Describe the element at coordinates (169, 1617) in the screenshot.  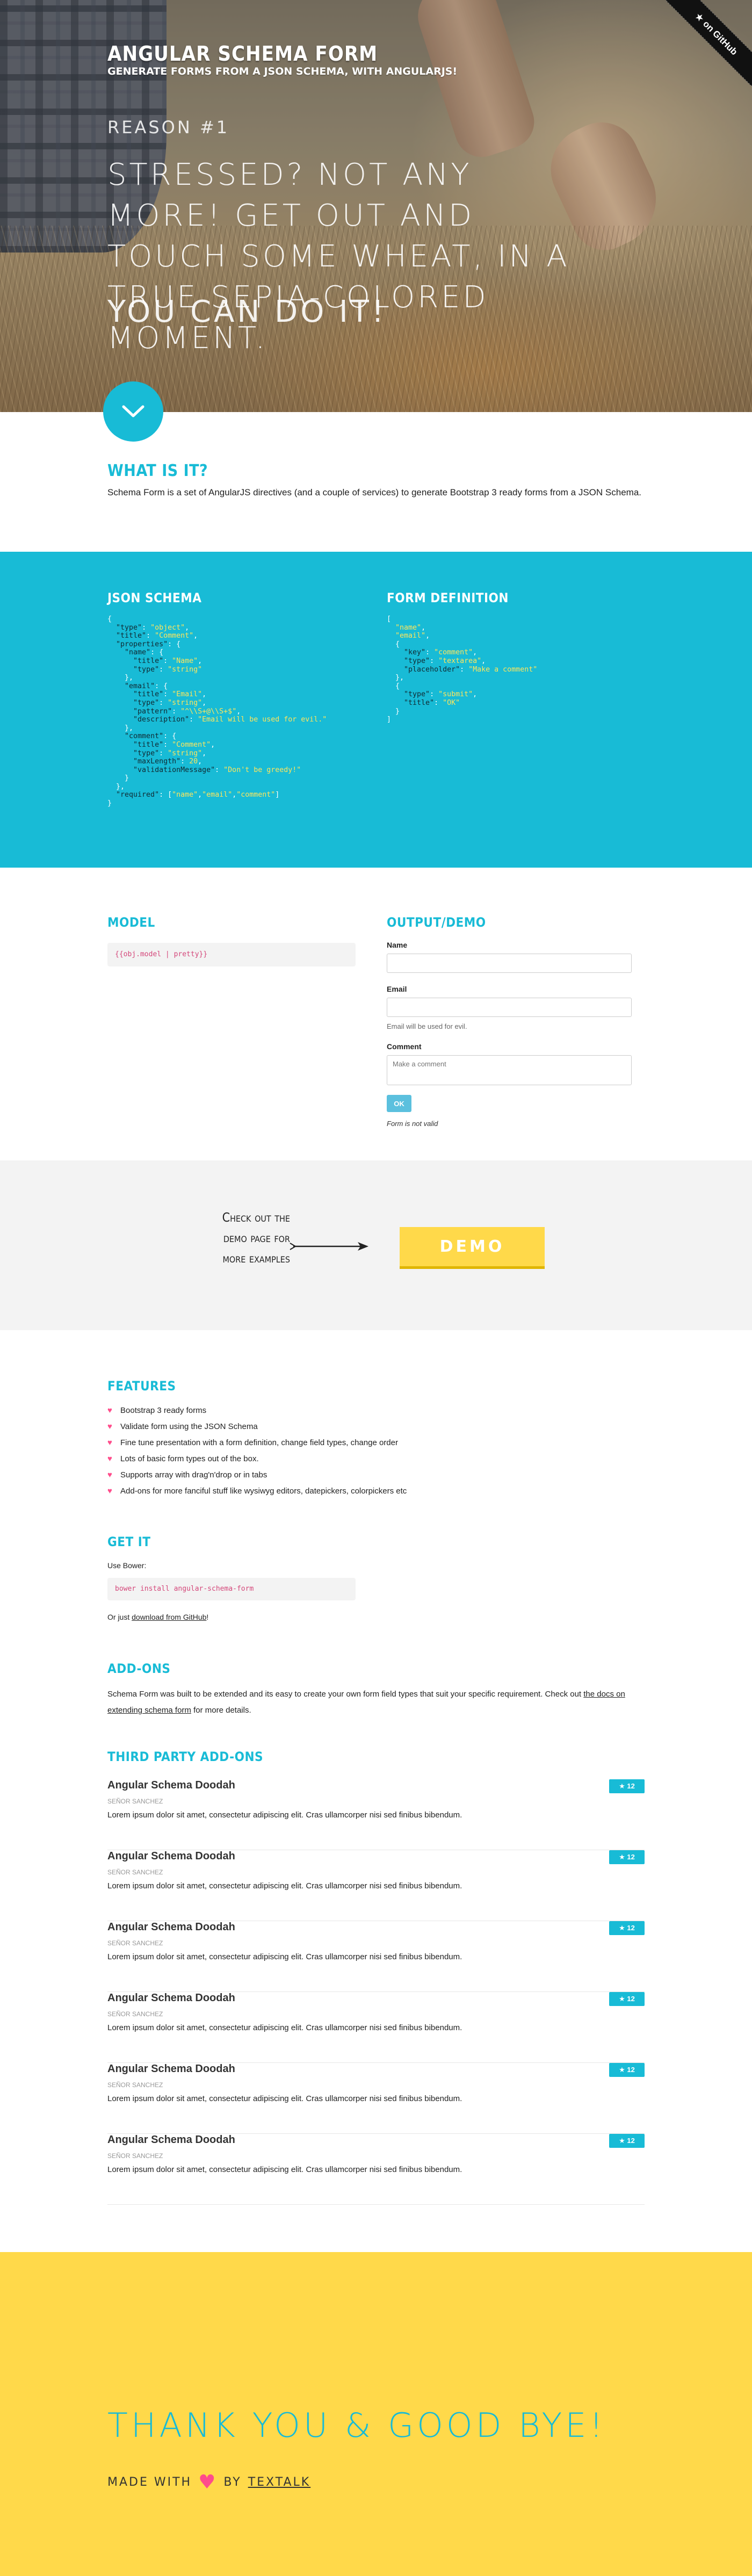
I see `download-github-link: download from GitHub` at that location.